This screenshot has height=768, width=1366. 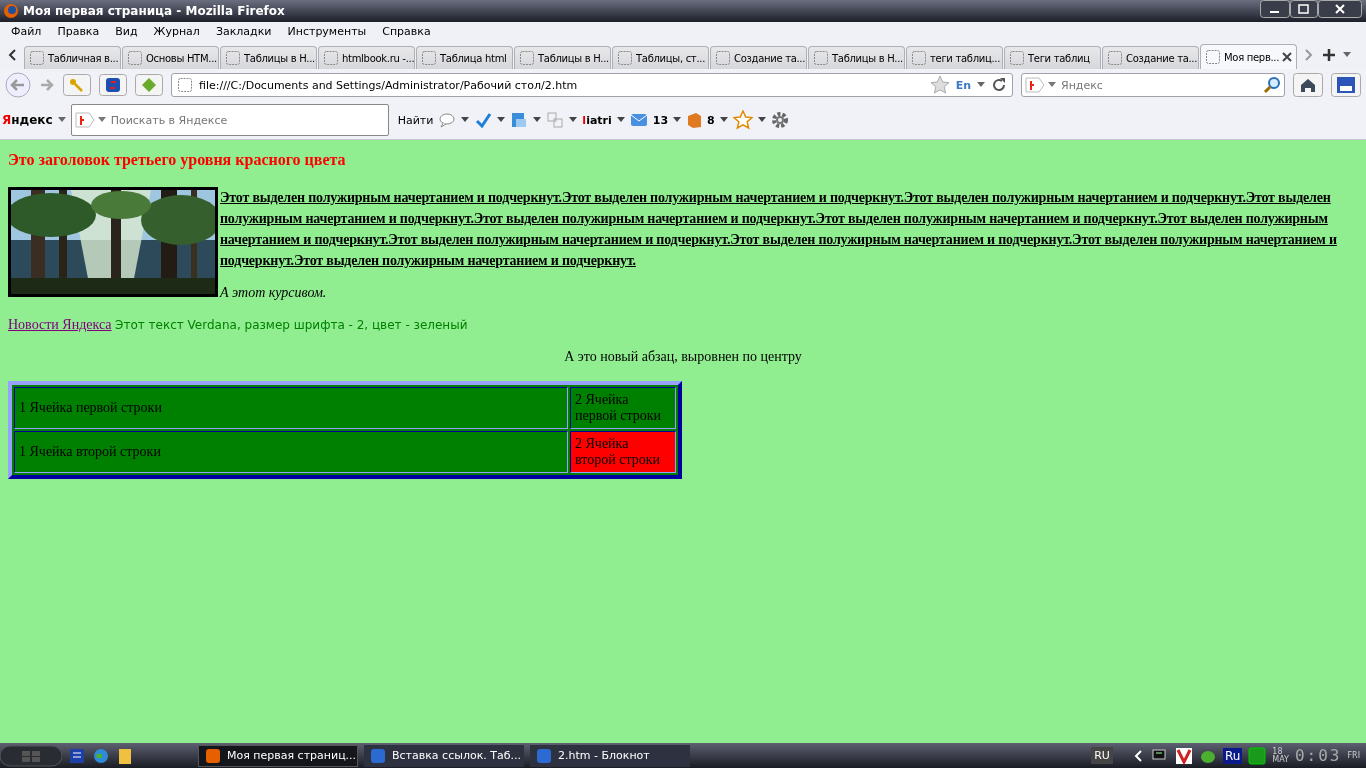 I want to click on menu-item: Инструменты, so click(x=327, y=31).